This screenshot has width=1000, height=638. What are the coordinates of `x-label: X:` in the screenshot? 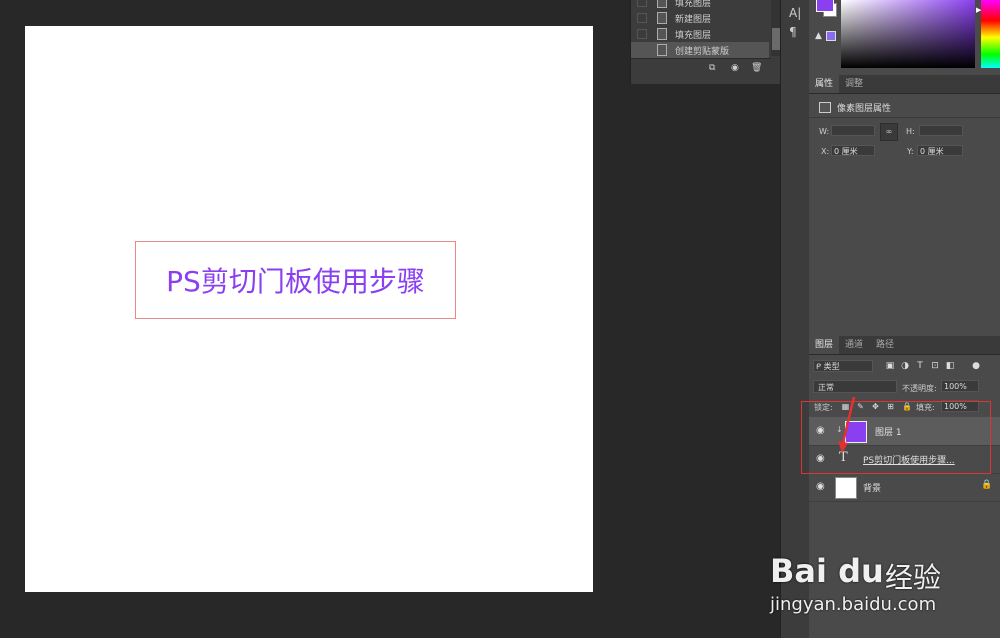 It's located at (825, 151).